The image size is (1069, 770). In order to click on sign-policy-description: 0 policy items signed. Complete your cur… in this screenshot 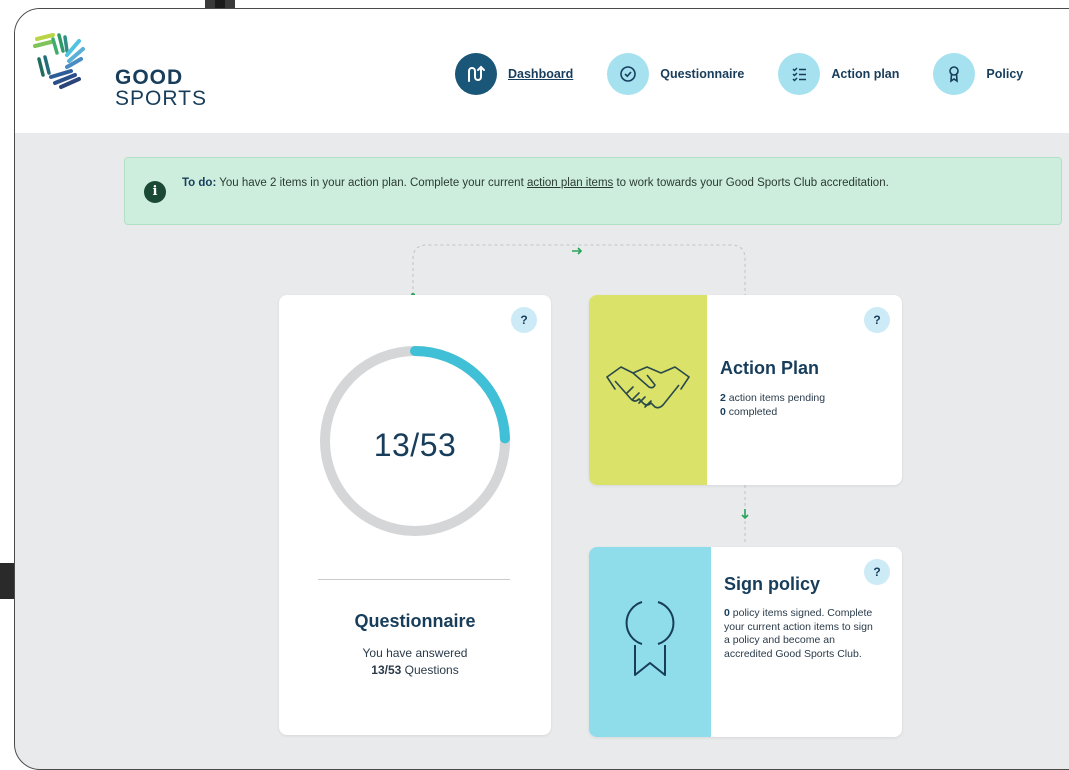, I will do `click(799, 634)`.